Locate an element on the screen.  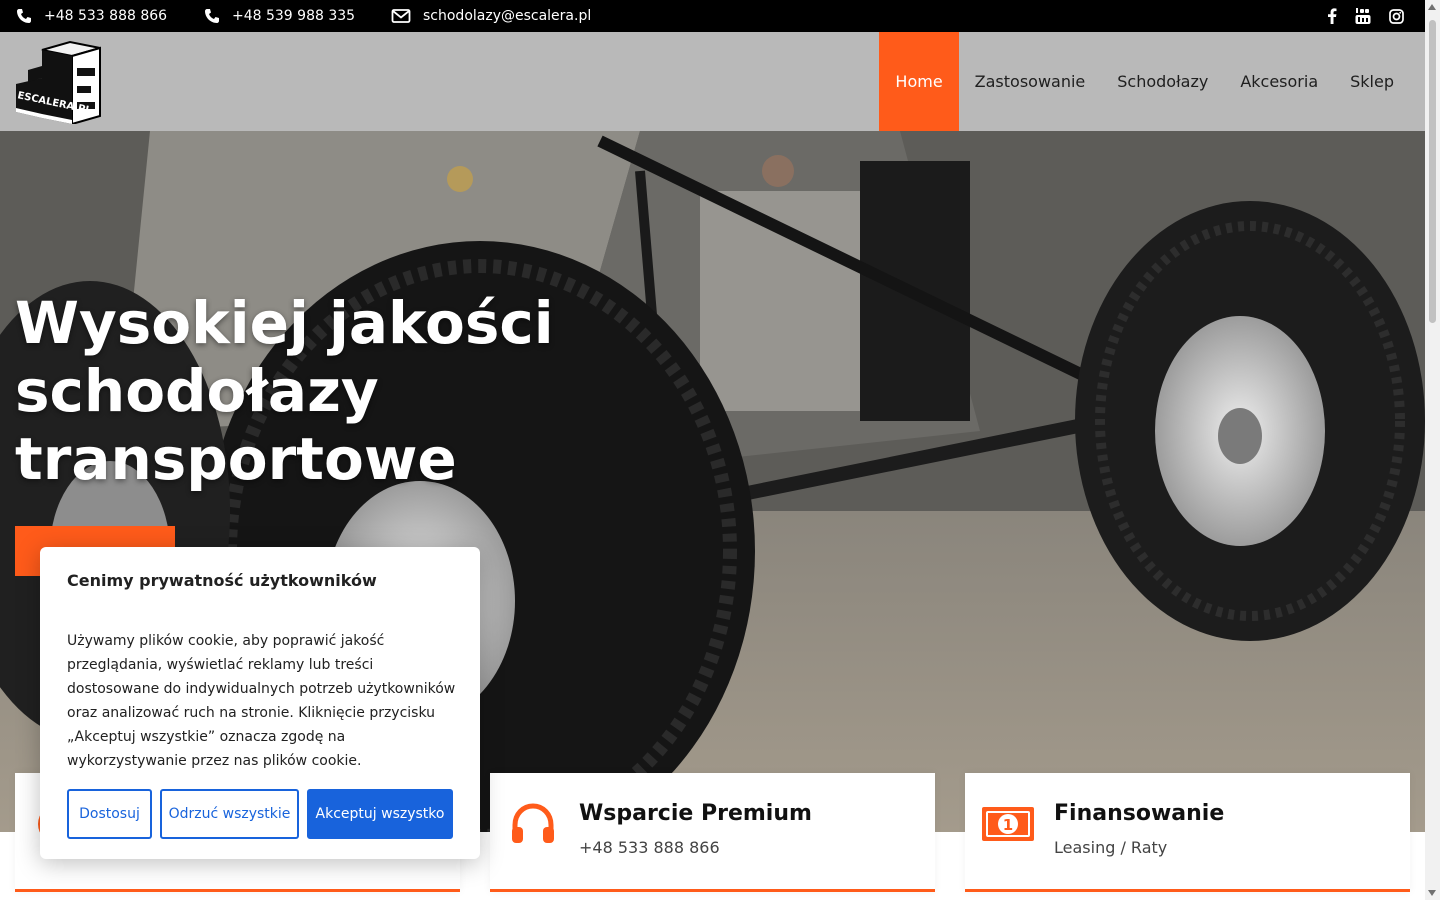
youtube-icon is located at coordinates (1363, 16).